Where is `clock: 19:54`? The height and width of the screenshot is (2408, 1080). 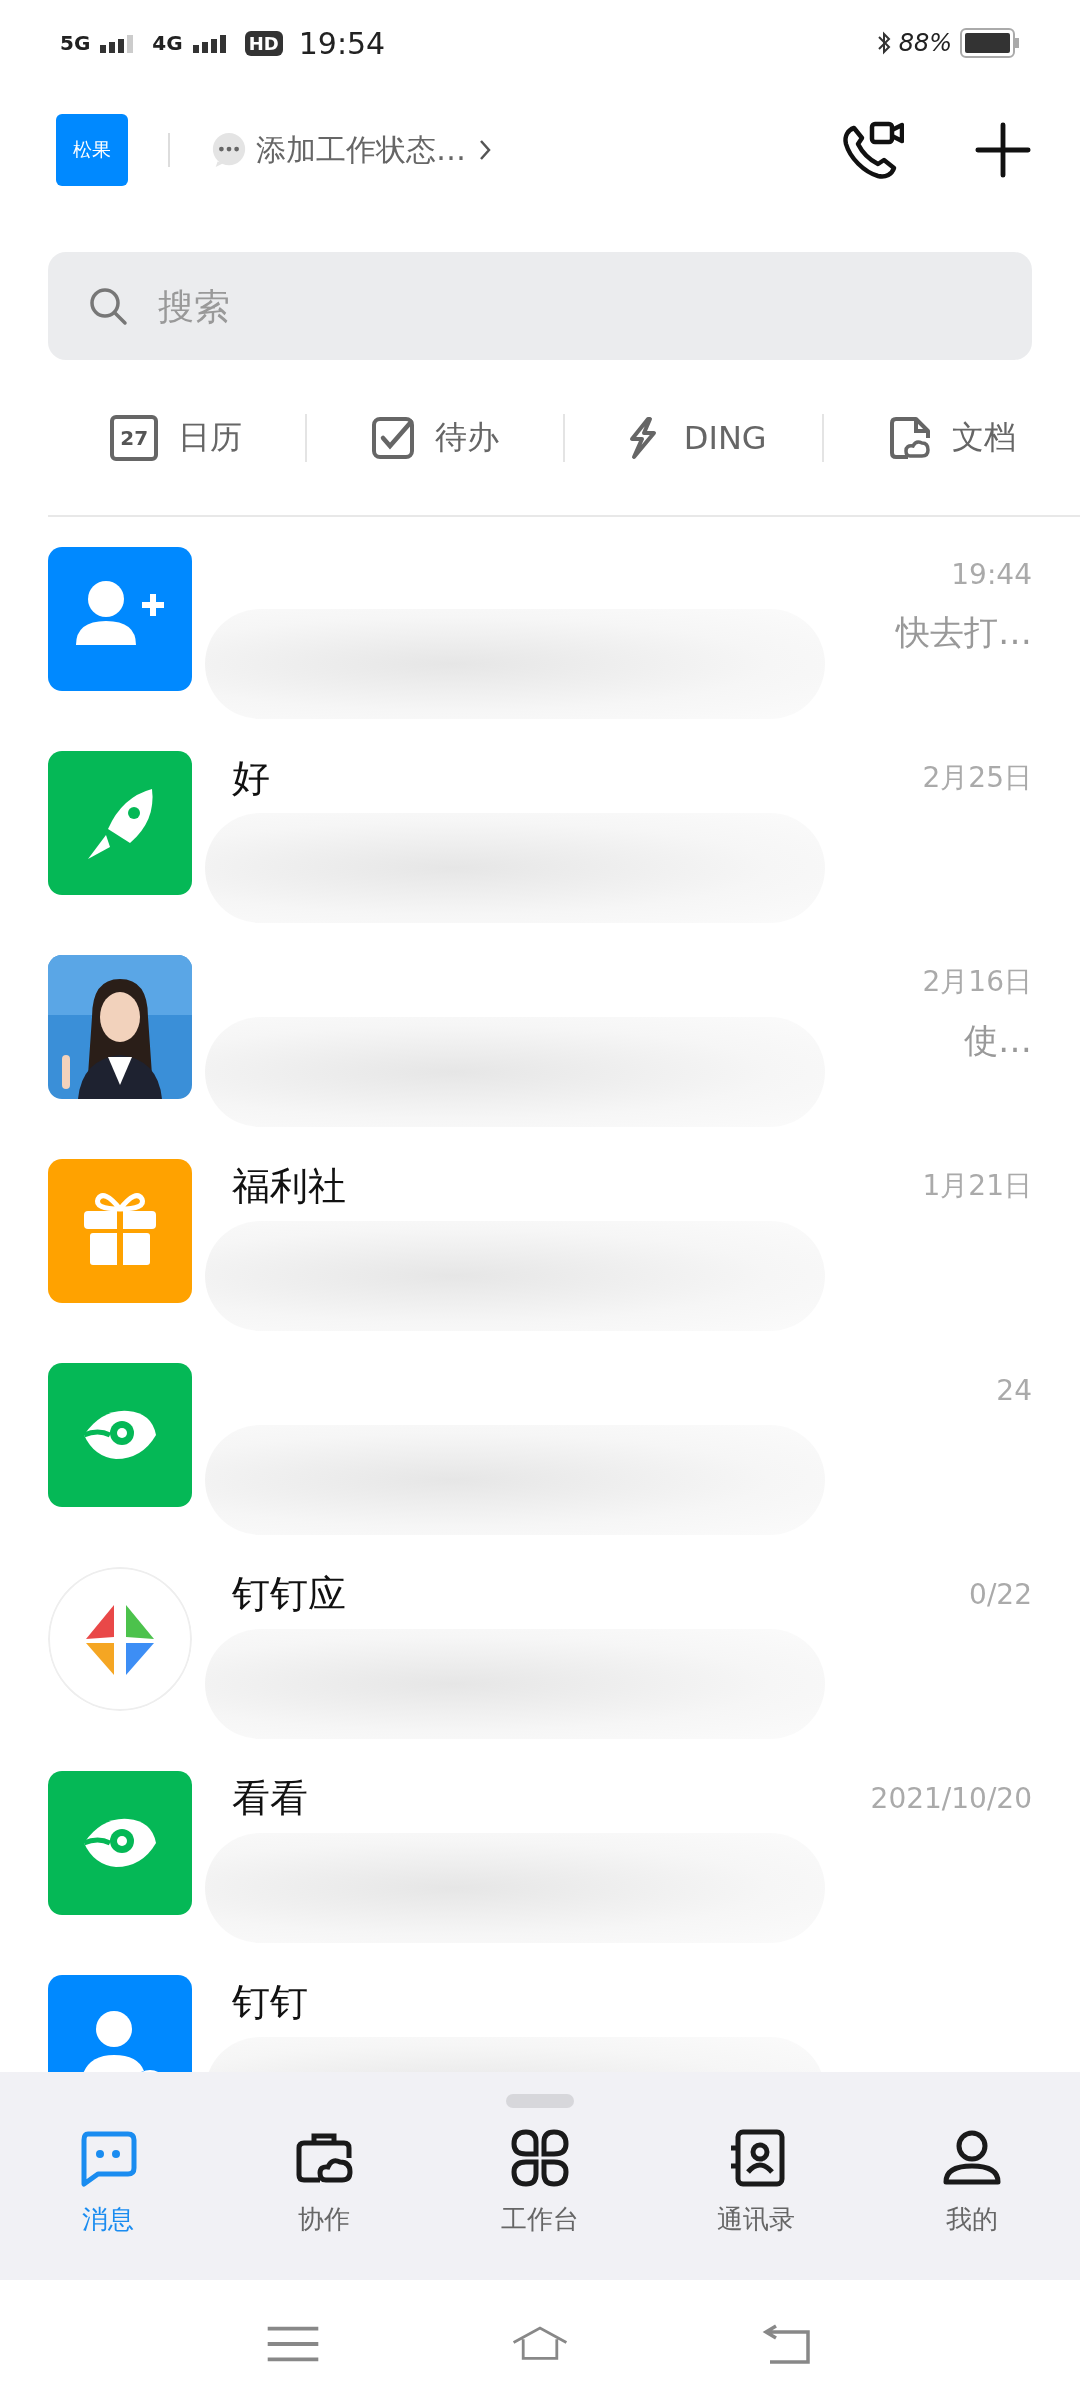 clock: 19:54 is located at coordinates (342, 43).